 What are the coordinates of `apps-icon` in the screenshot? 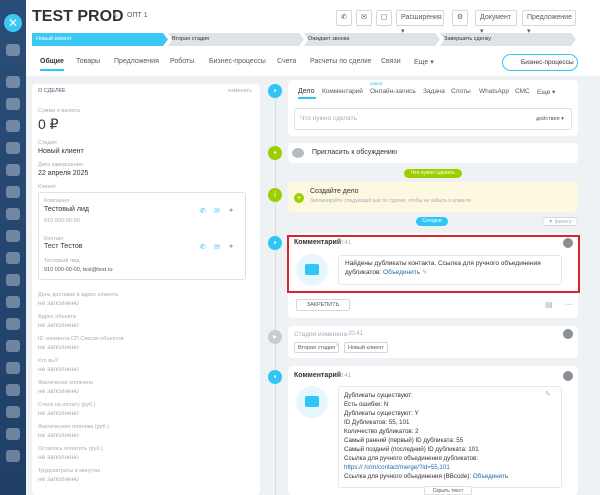 It's located at (13, 390).